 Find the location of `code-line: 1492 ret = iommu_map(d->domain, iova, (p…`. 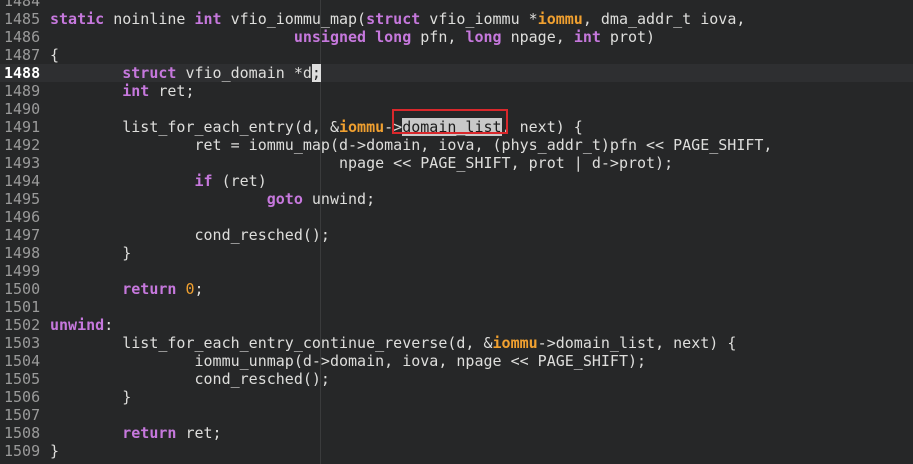

code-line: 1492 ret = iommu_map(d->domain, iova, (p… is located at coordinates (456, 145).